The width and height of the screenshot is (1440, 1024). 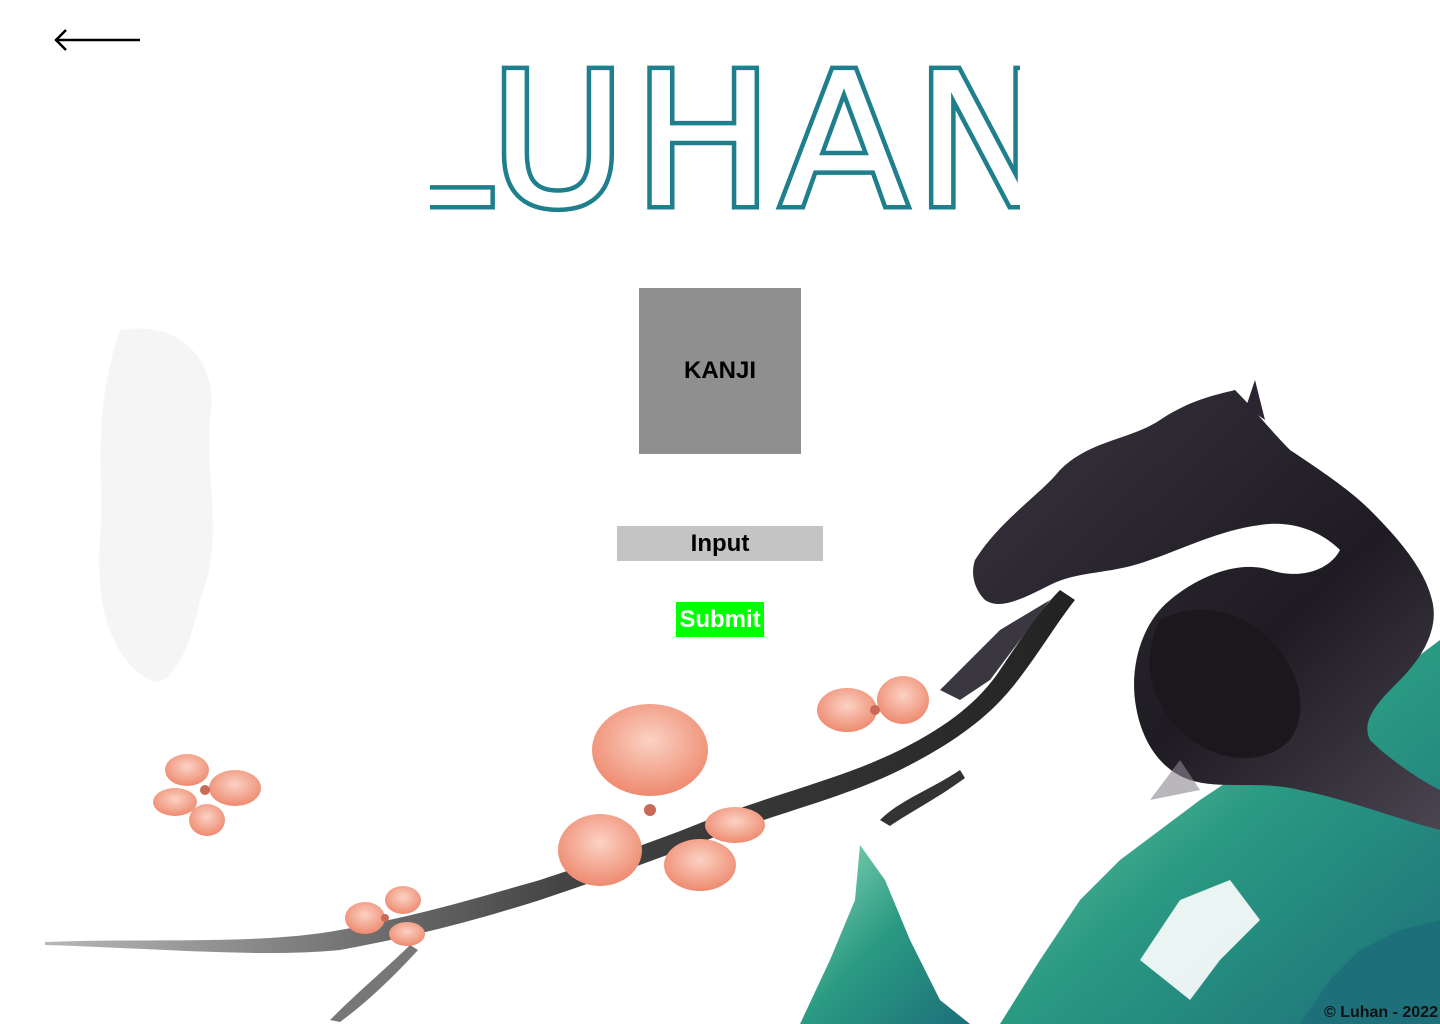 I want to click on input-label: Input, so click(x=720, y=543).